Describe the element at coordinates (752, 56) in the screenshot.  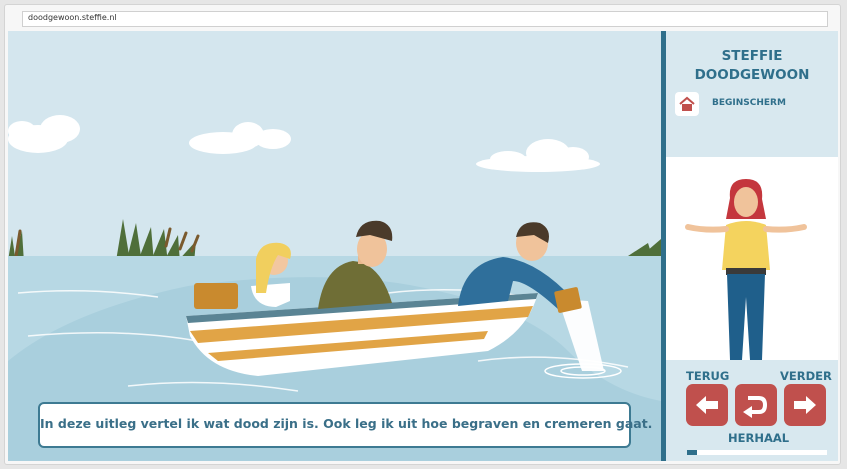
I see `app-title-line1: STEFFIE` at that location.